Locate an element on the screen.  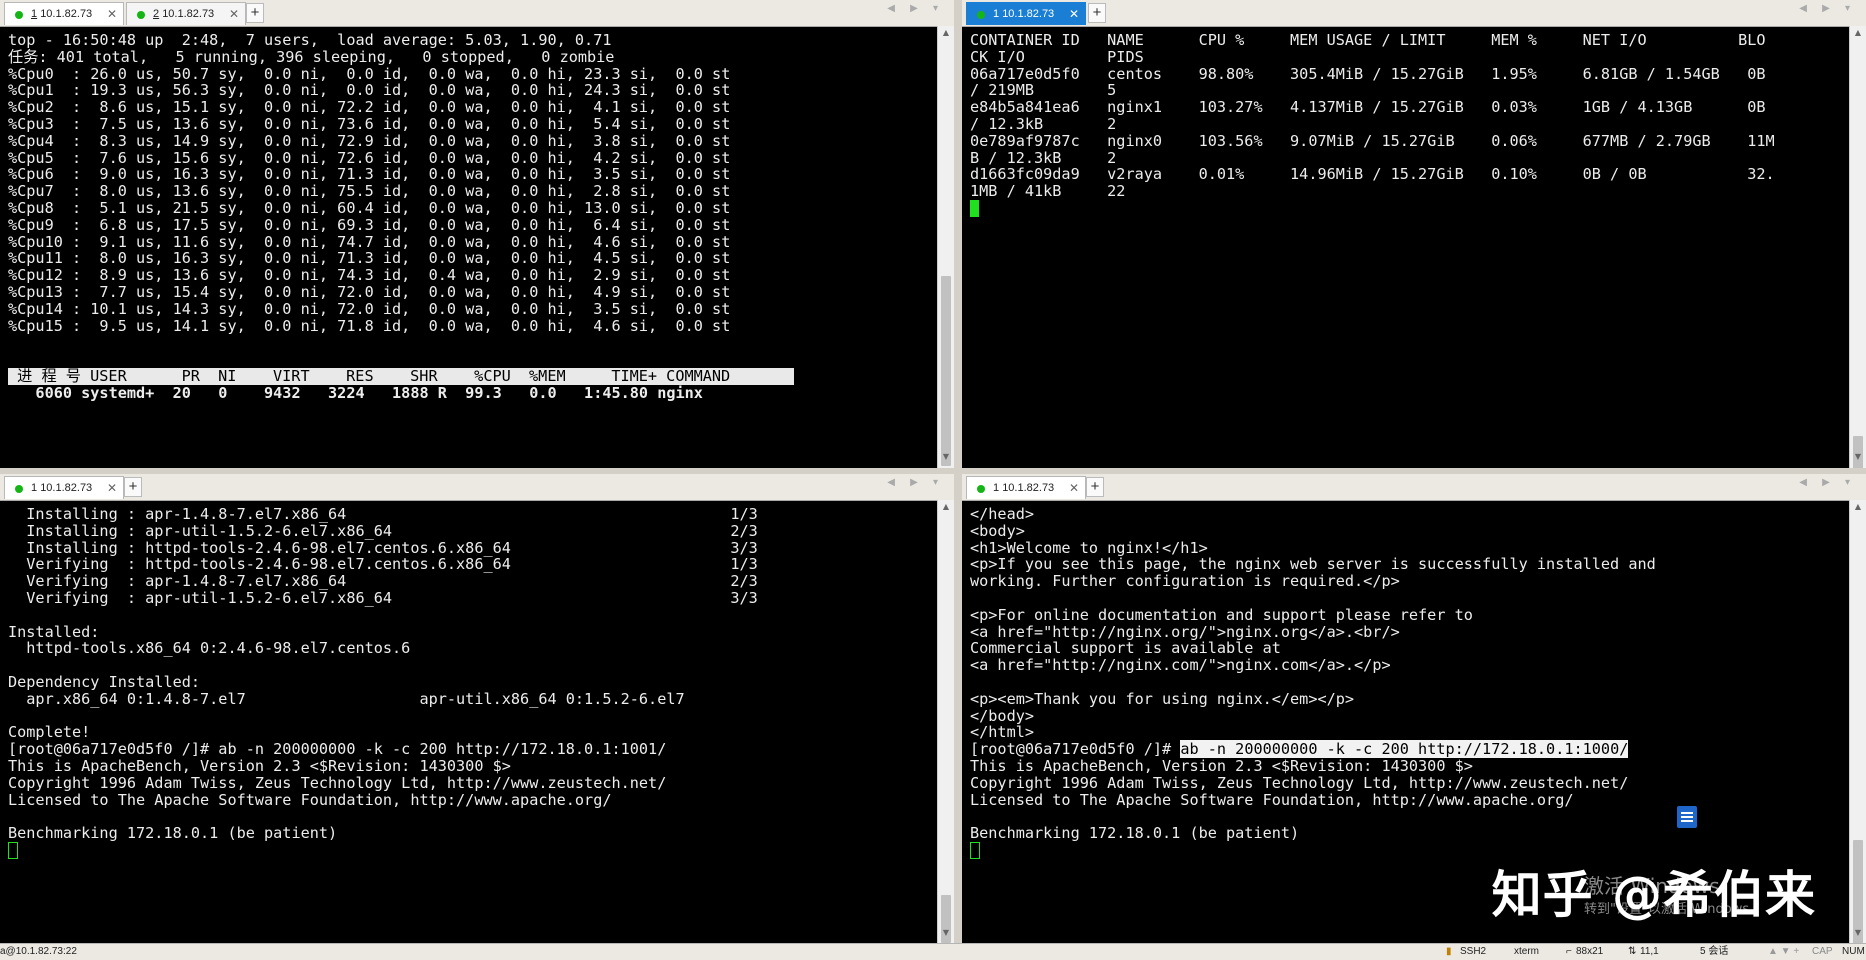
status-position: 11,1 is located at coordinates (1649, 951).